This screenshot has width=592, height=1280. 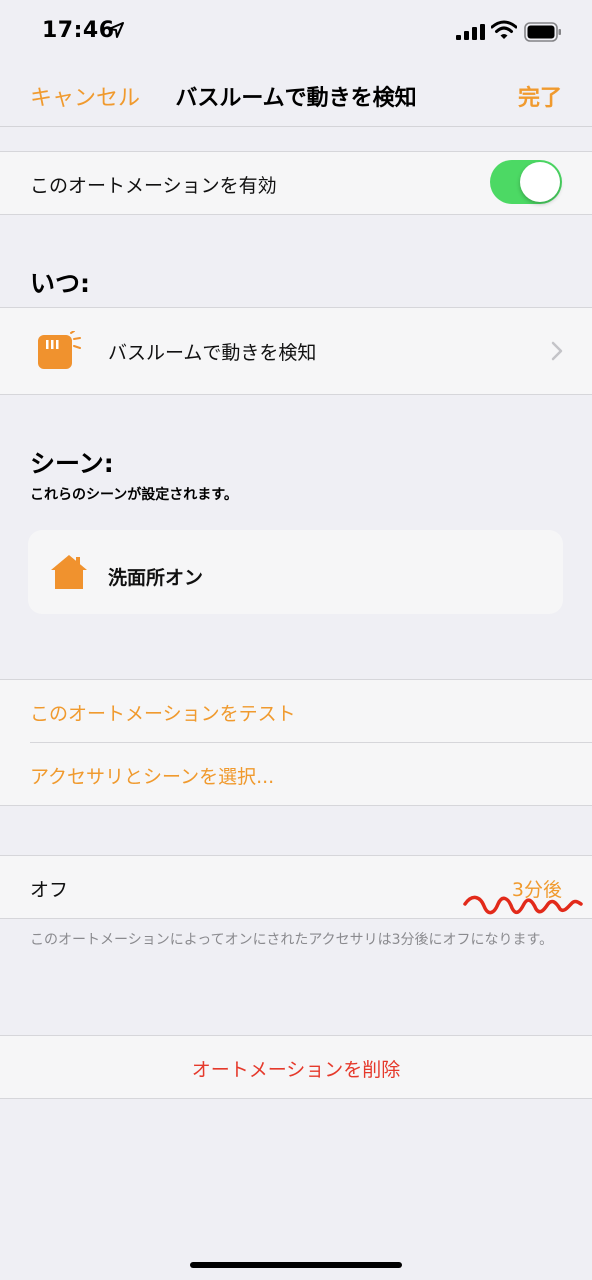 What do you see at coordinates (59, 350) in the screenshot?
I see `motion-sensor-icon` at bounding box center [59, 350].